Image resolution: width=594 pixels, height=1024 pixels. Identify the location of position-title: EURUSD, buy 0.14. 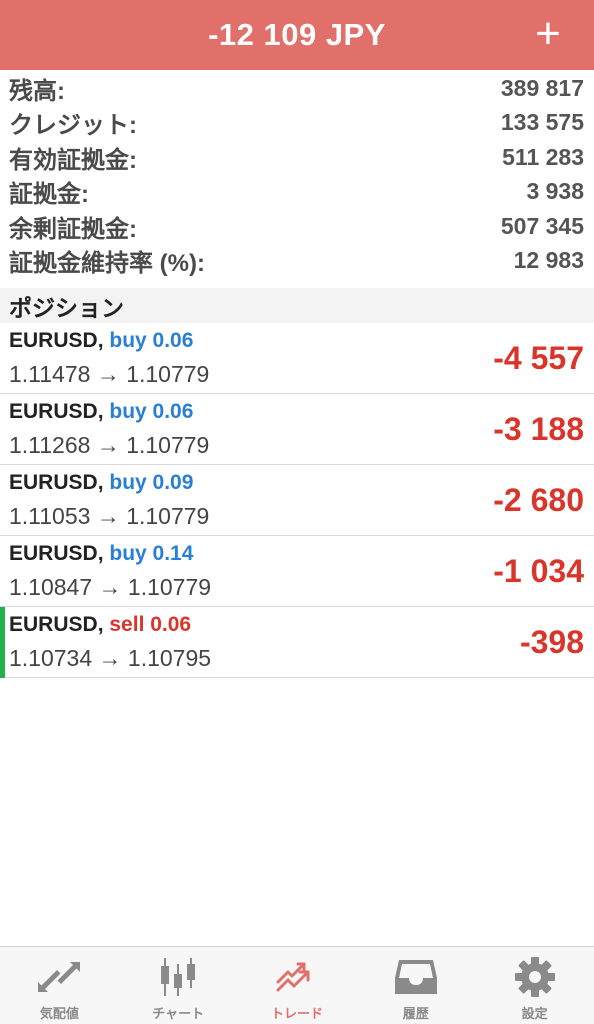
(101, 554).